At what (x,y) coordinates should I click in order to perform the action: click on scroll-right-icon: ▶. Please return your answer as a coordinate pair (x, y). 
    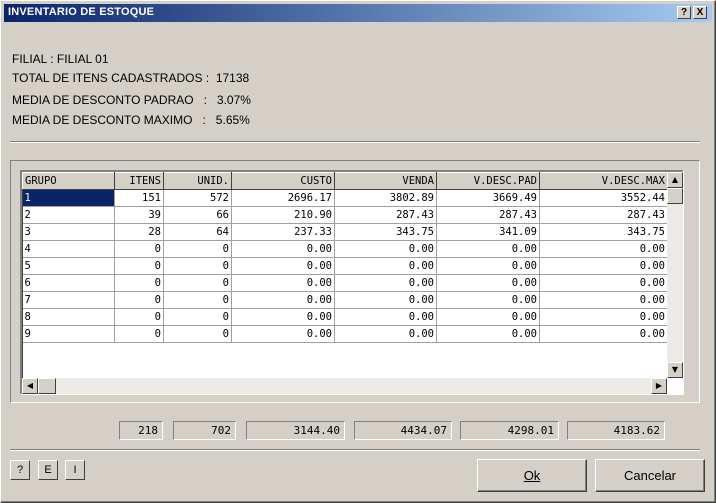
    Looking at the image, I should click on (659, 386).